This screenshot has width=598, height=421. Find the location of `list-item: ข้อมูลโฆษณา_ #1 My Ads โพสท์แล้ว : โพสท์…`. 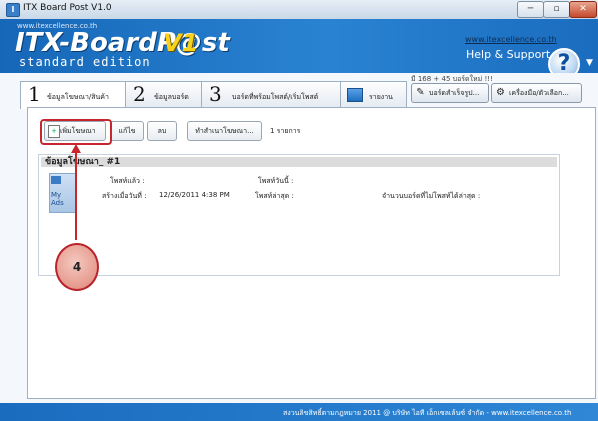

list-item: ข้อมูลโฆษณา_ #1 My Ads โพสท์แล้ว : โพสท์… is located at coordinates (299, 186).